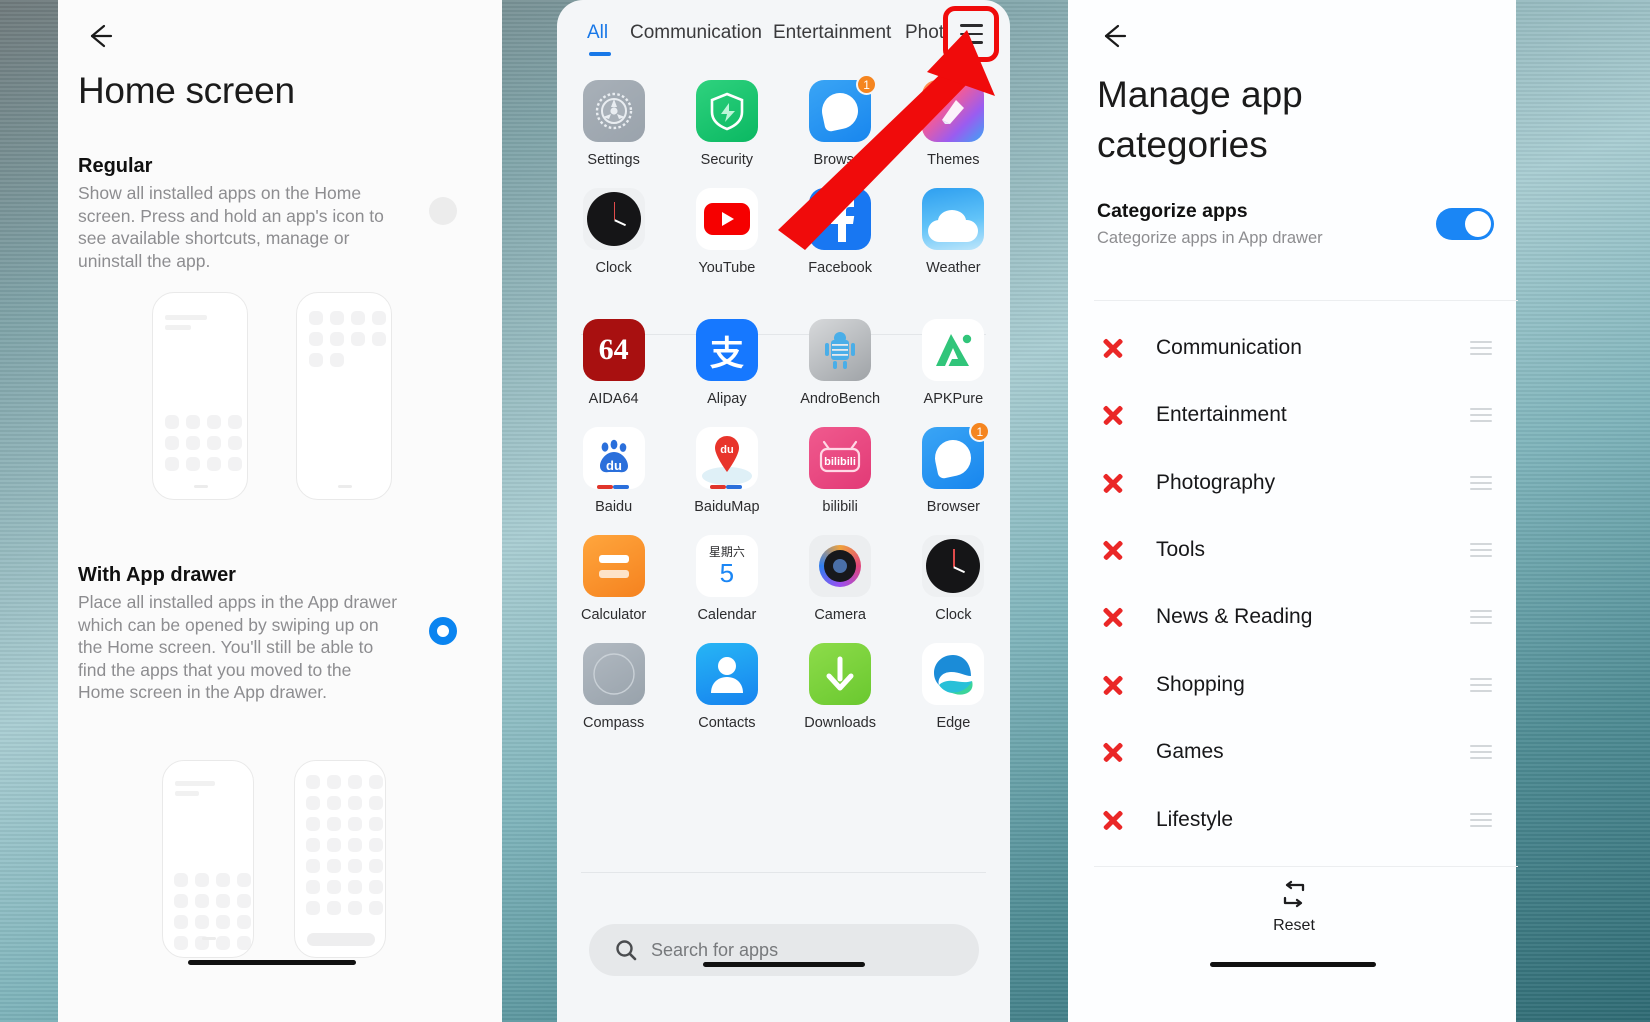 The width and height of the screenshot is (1650, 1022). I want to click on app-item: du BaiduMap, so click(726, 471).